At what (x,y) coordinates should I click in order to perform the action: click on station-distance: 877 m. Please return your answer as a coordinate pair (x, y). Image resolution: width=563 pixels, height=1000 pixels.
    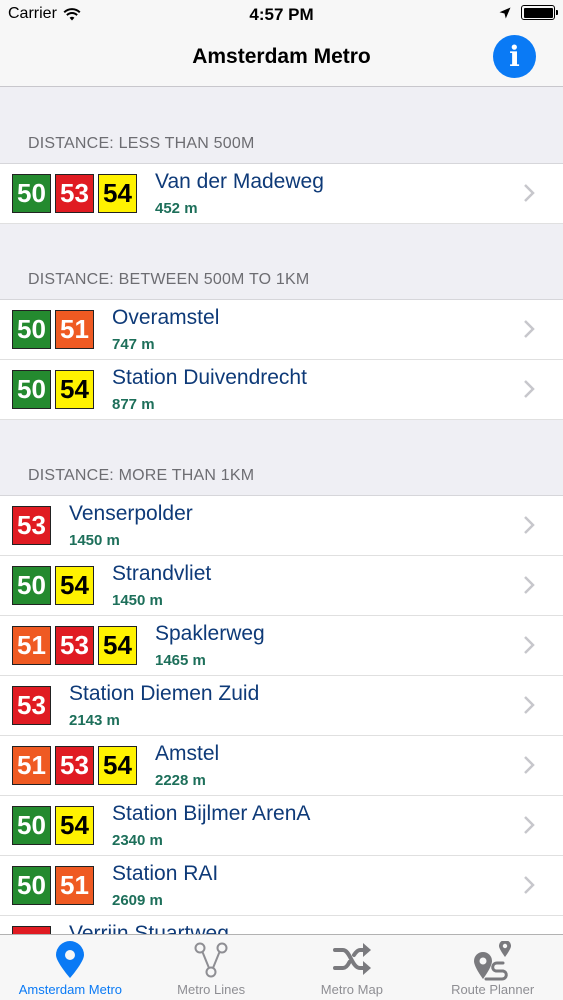
    Looking at the image, I should click on (133, 404).